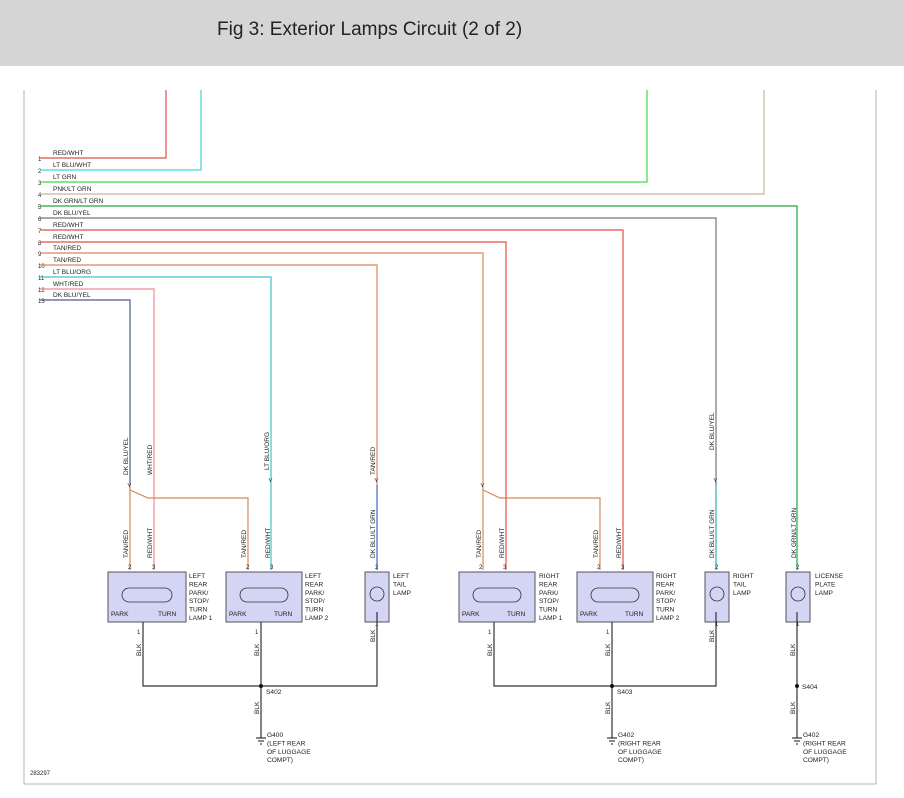 This screenshot has height=798, width=904. What do you see at coordinates (286, 743) in the screenshot?
I see `ground-label: (LEFT REAR` at bounding box center [286, 743].